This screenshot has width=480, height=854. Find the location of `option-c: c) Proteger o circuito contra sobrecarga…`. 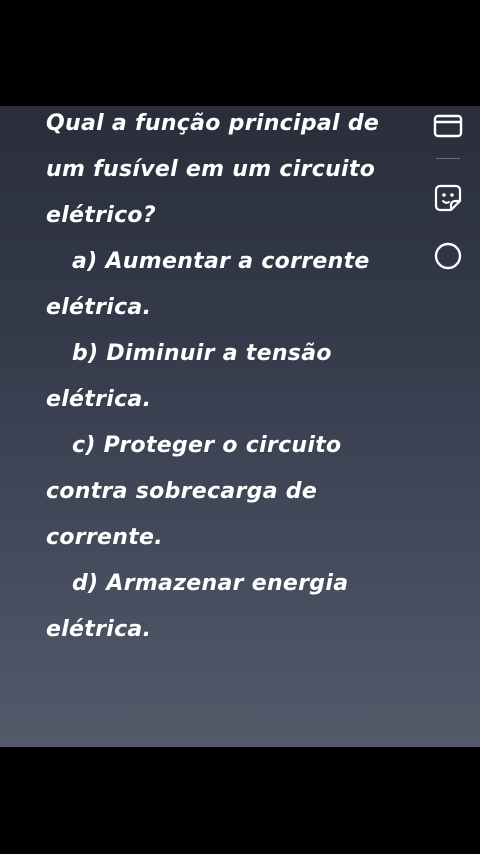

option-c: c) Proteger o circuito contra sobrecarga… is located at coordinates (231, 492).